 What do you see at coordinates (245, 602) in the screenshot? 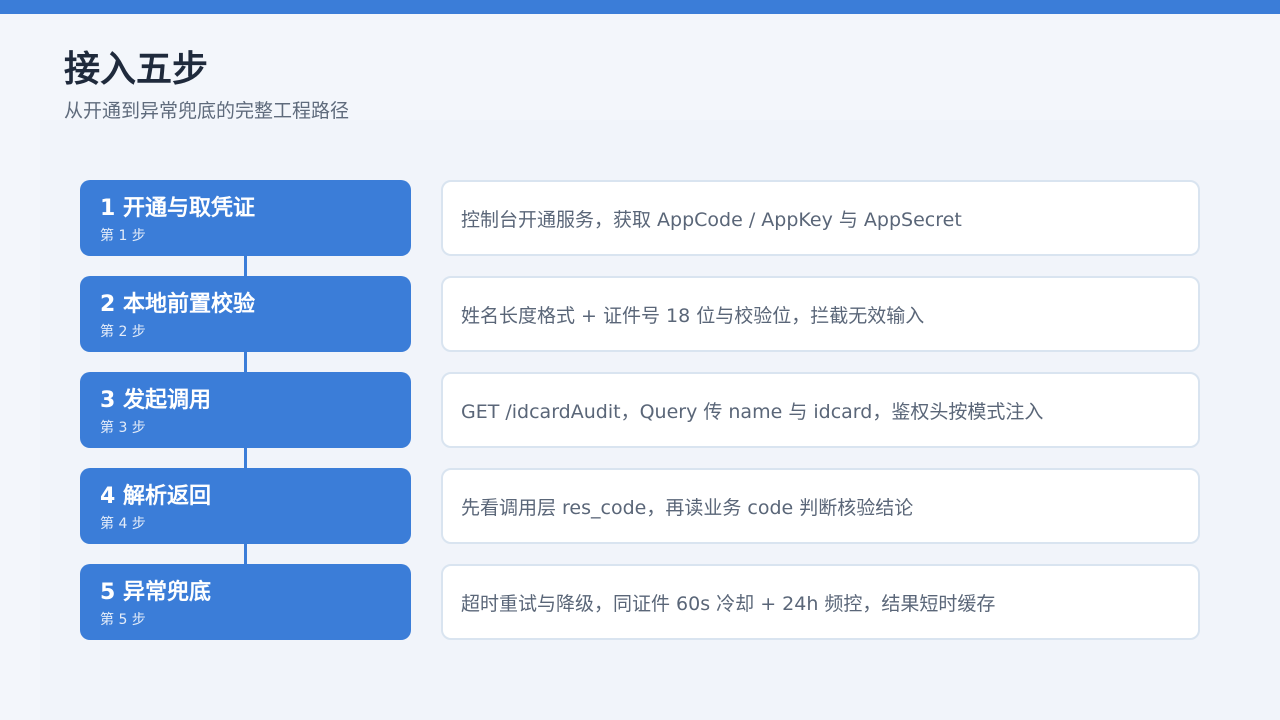
I see `step-box-5: 5 异常兜底 第 5 步` at bounding box center [245, 602].